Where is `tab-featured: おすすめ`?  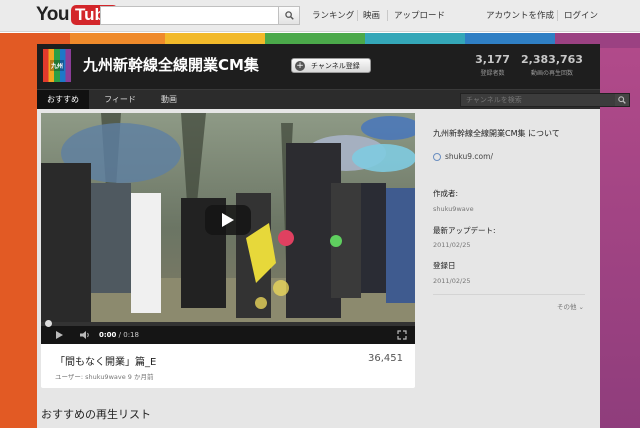 tab-featured: おすすめ is located at coordinates (63, 100).